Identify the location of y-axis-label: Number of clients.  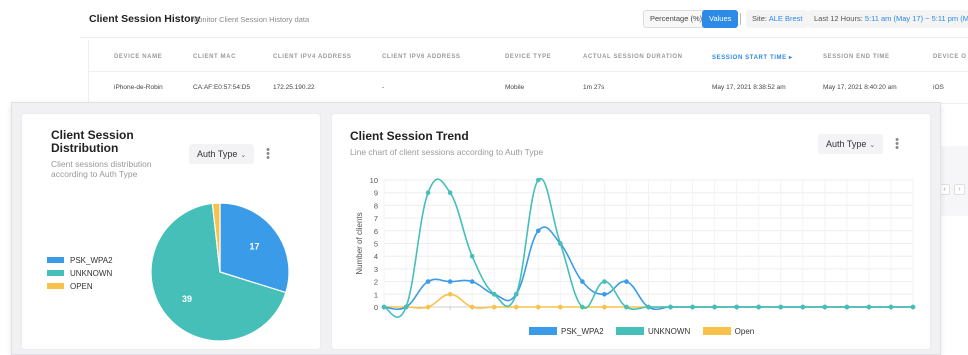
(359, 243).